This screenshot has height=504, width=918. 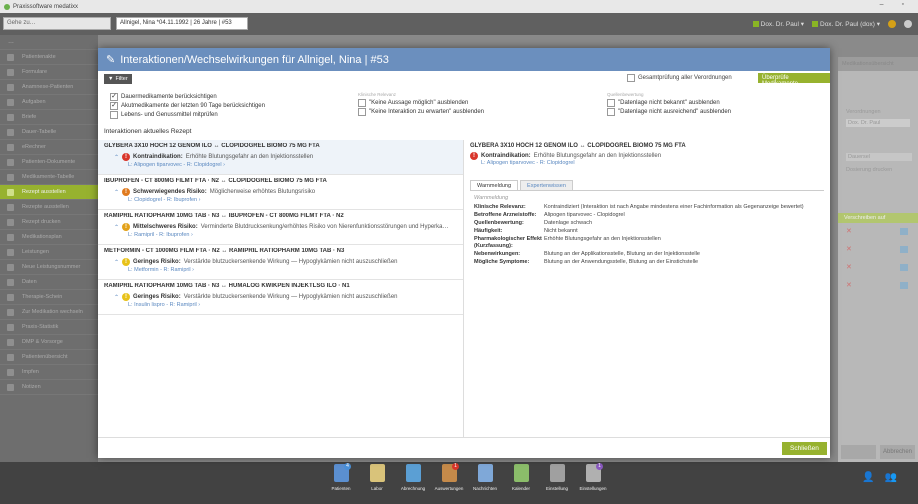 What do you see at coordinates (49, 72) in the screenshot?
I see `sidebar-item: Formulare` at bounding box center [49, 72].